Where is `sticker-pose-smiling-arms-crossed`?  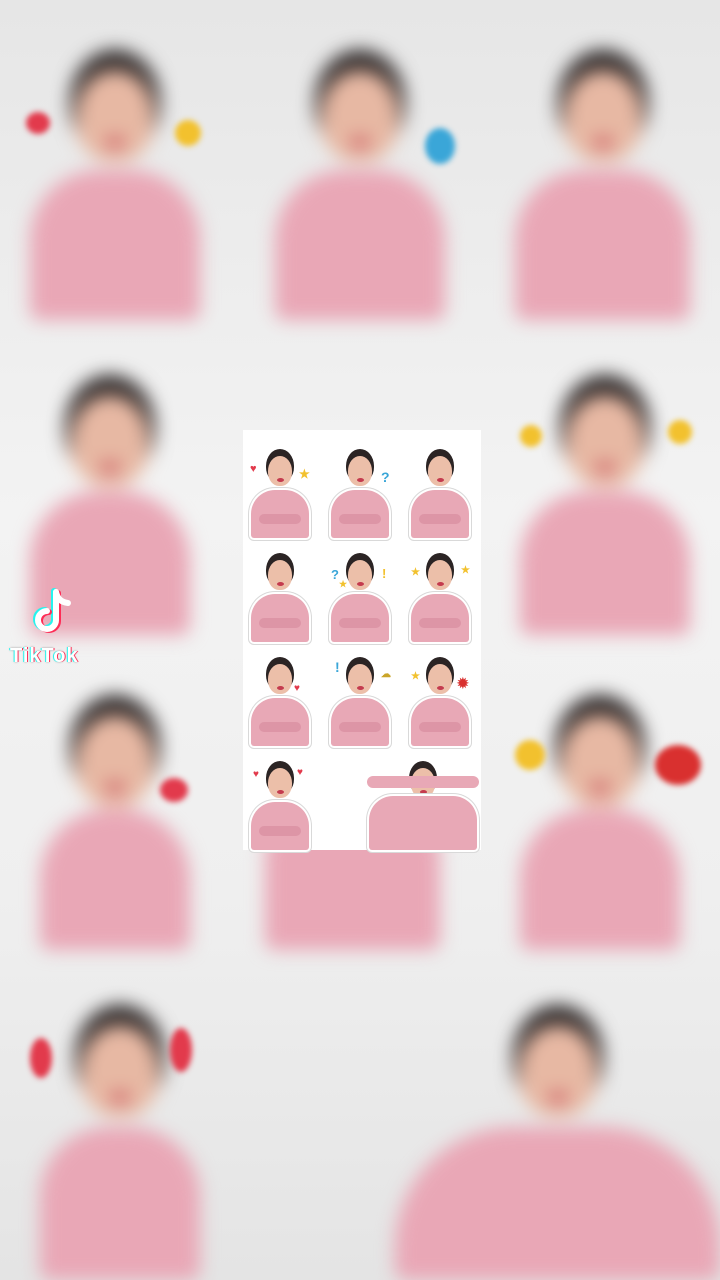
sticker-pose-smiling-arms-crossed is located at coordinates (440, 494).